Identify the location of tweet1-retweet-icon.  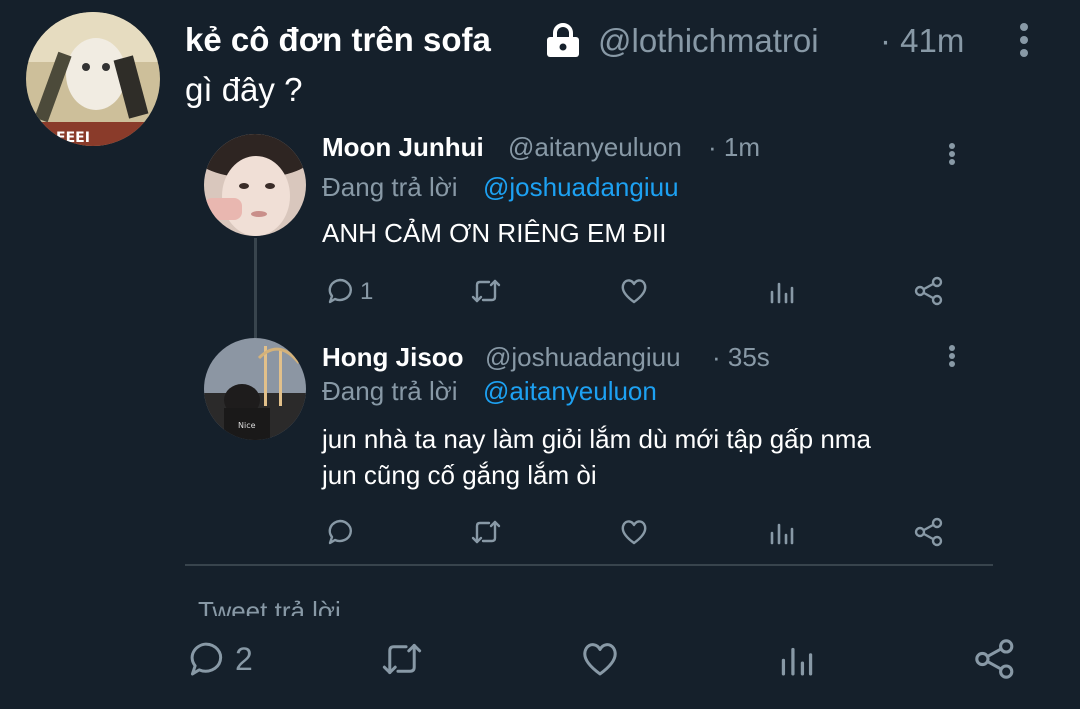
(486, 291).